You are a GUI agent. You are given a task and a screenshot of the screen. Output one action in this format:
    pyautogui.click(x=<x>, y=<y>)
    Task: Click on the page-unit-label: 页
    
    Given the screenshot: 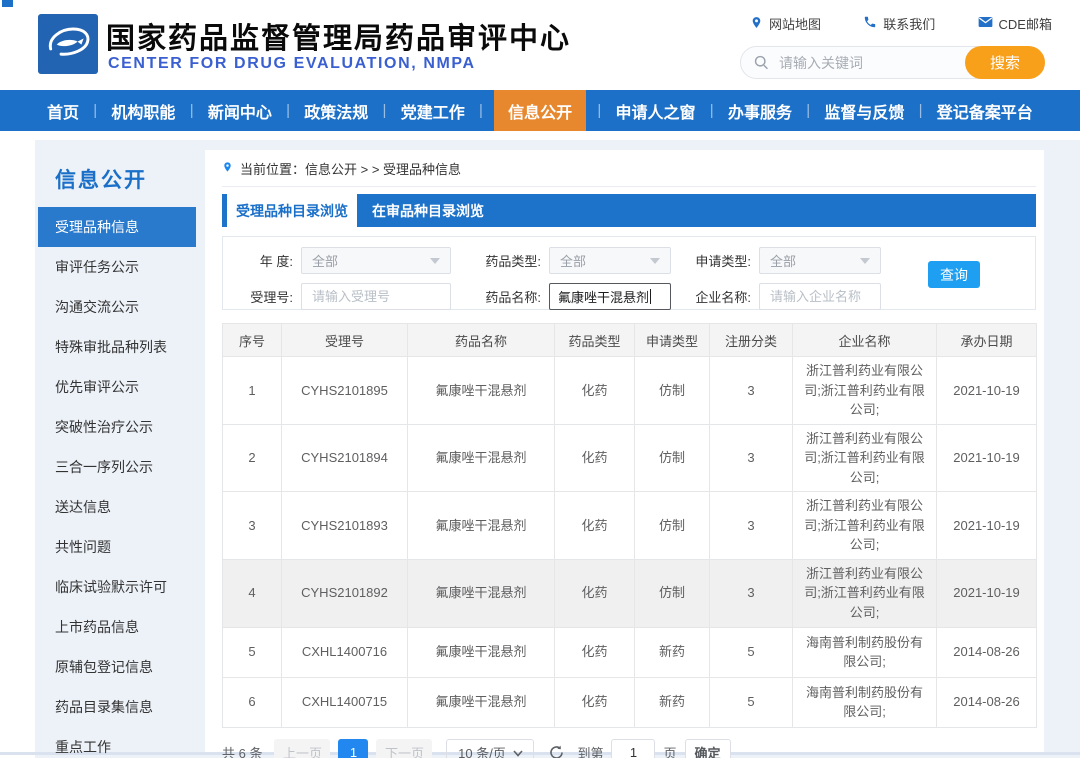 What is the action you would take?
    pyautogui.click(x=670, y=751)
    